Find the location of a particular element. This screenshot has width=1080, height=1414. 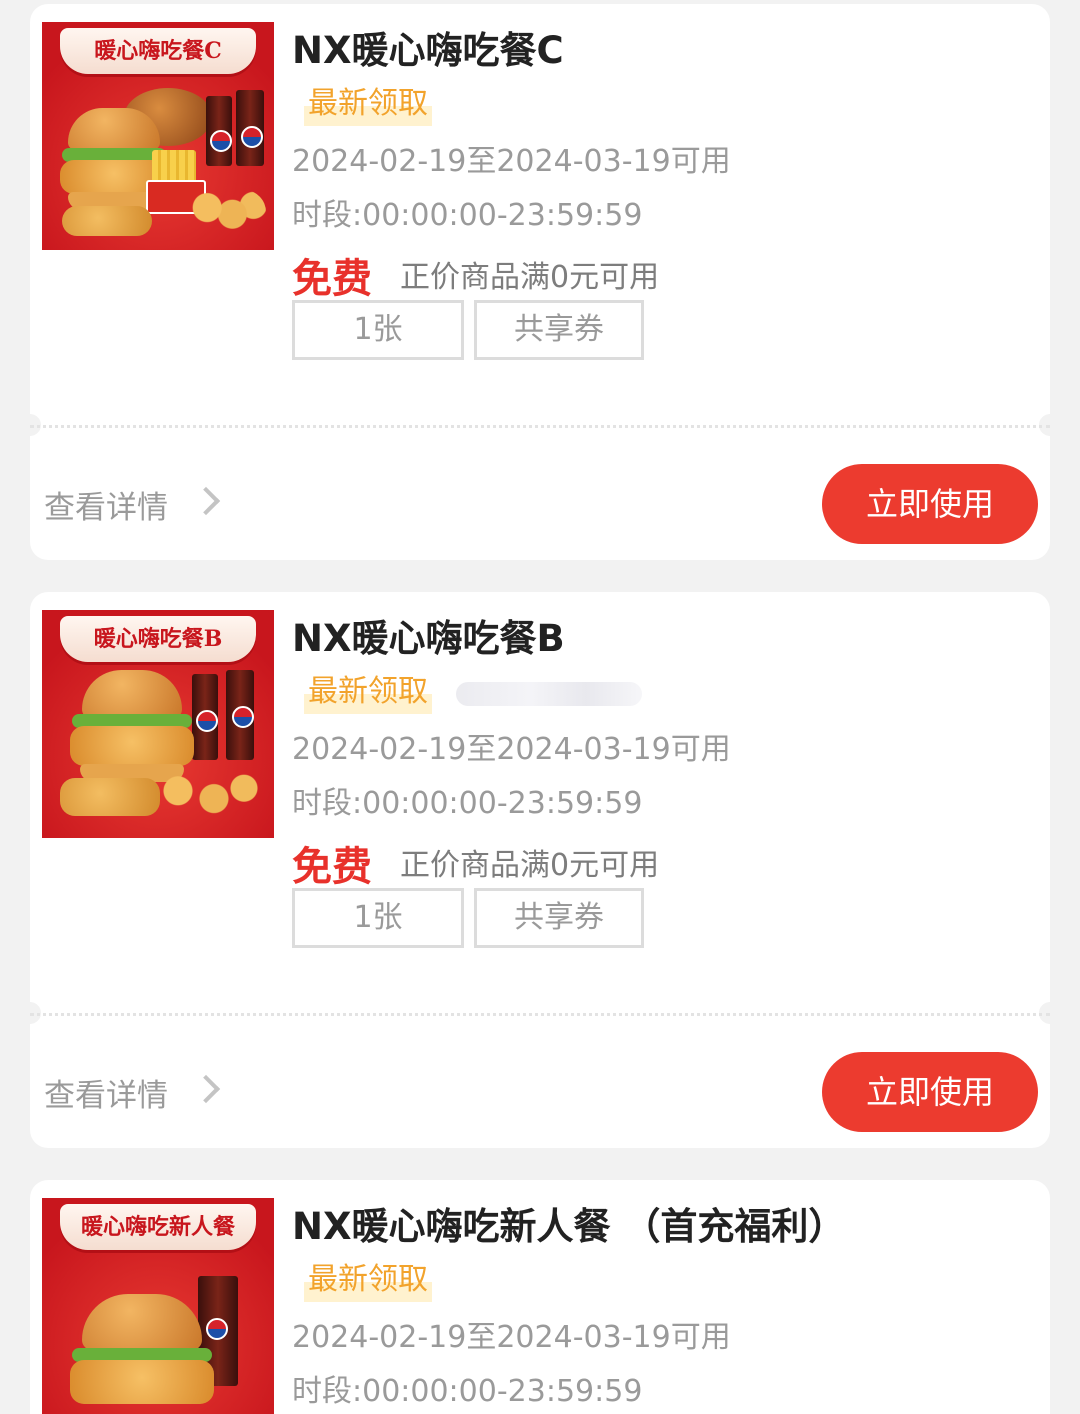

blurred-text is located at coordinates (549, 694).